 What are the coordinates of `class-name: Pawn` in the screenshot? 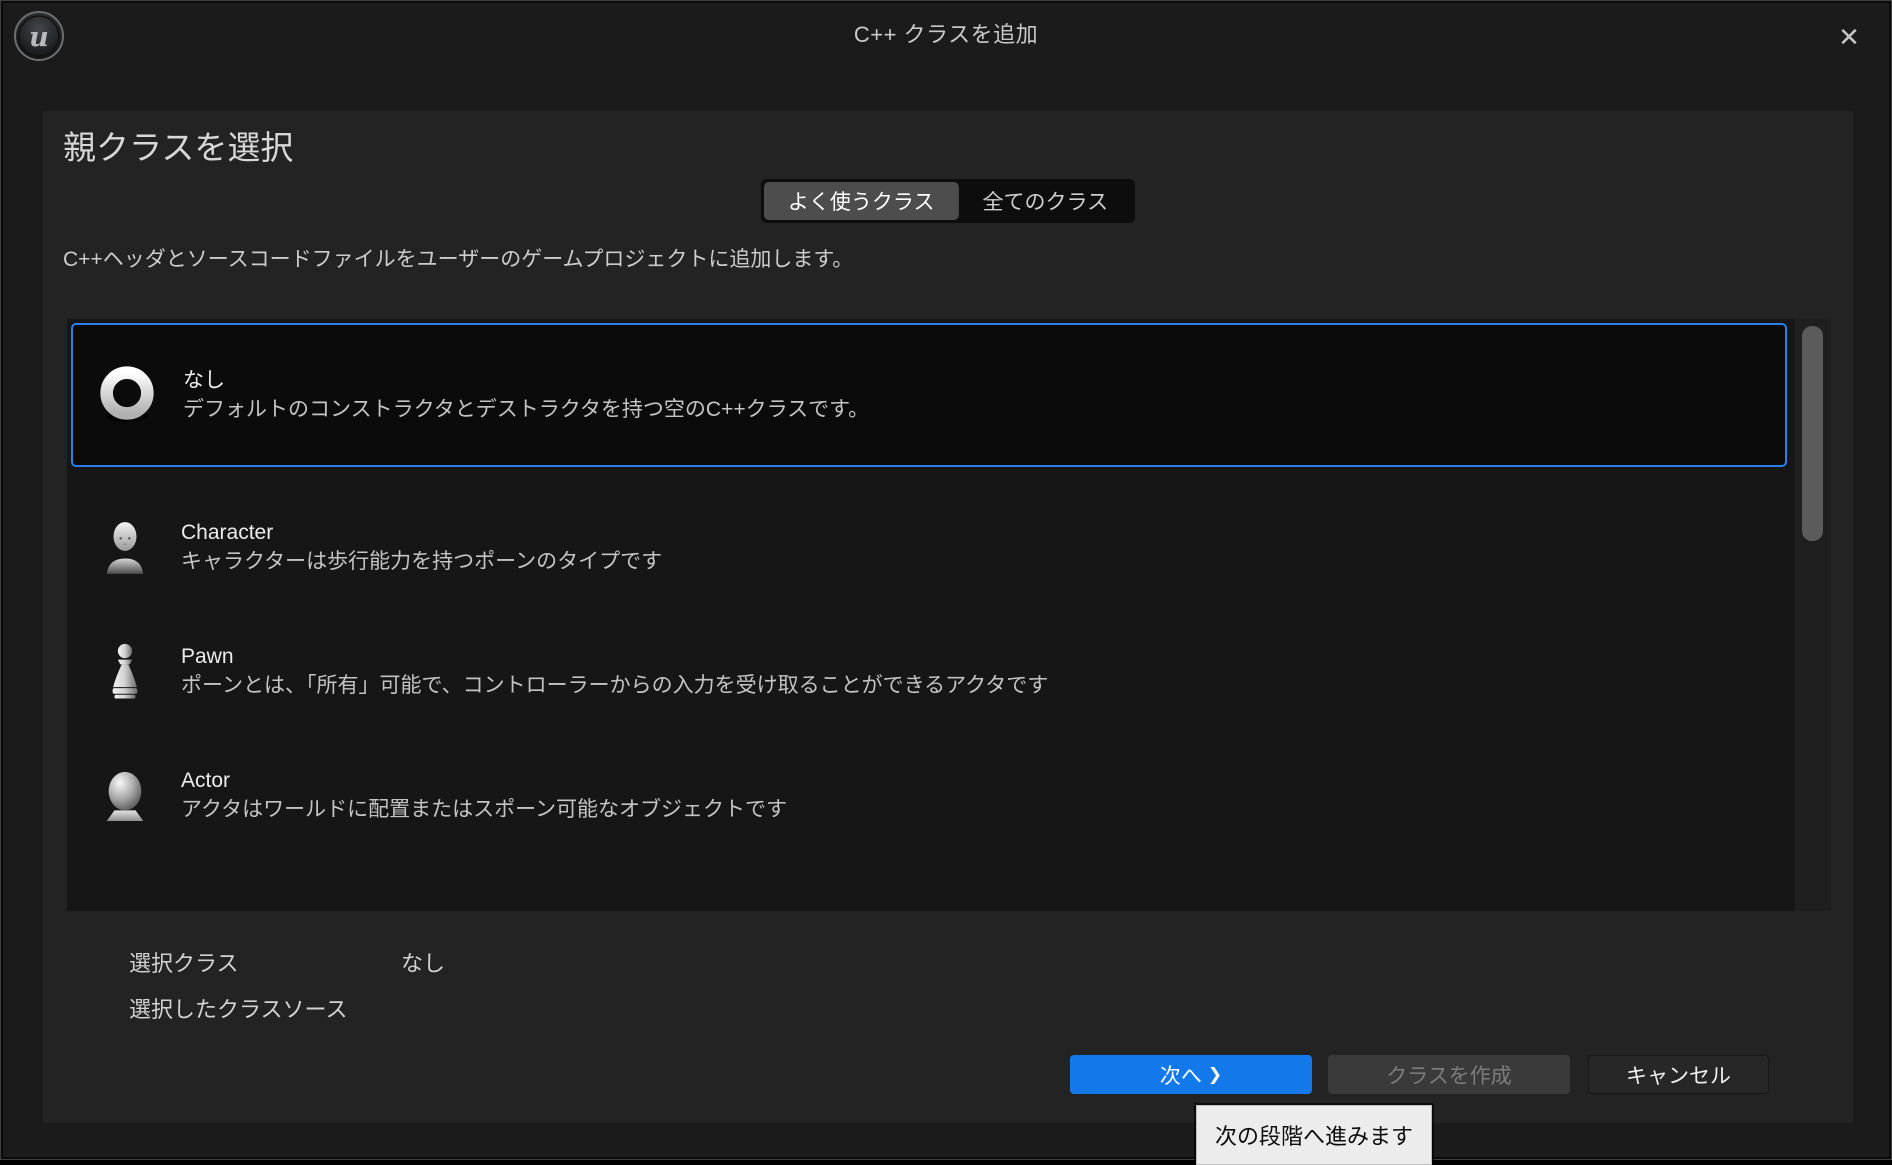 It's located at (207, 656).